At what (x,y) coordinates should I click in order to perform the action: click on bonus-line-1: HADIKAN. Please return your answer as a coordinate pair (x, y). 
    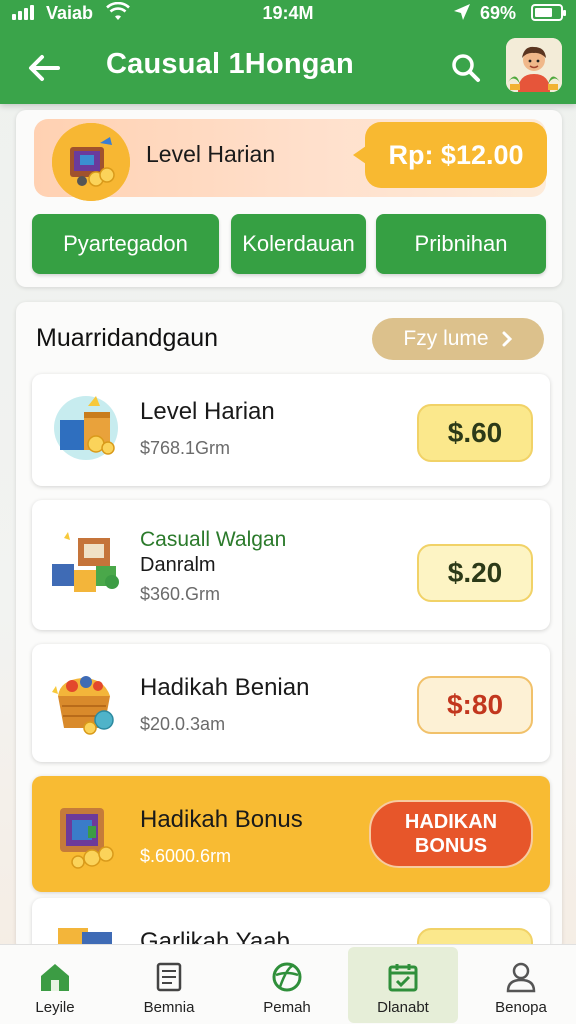
    Looking at the image, I should click on (451, 822).